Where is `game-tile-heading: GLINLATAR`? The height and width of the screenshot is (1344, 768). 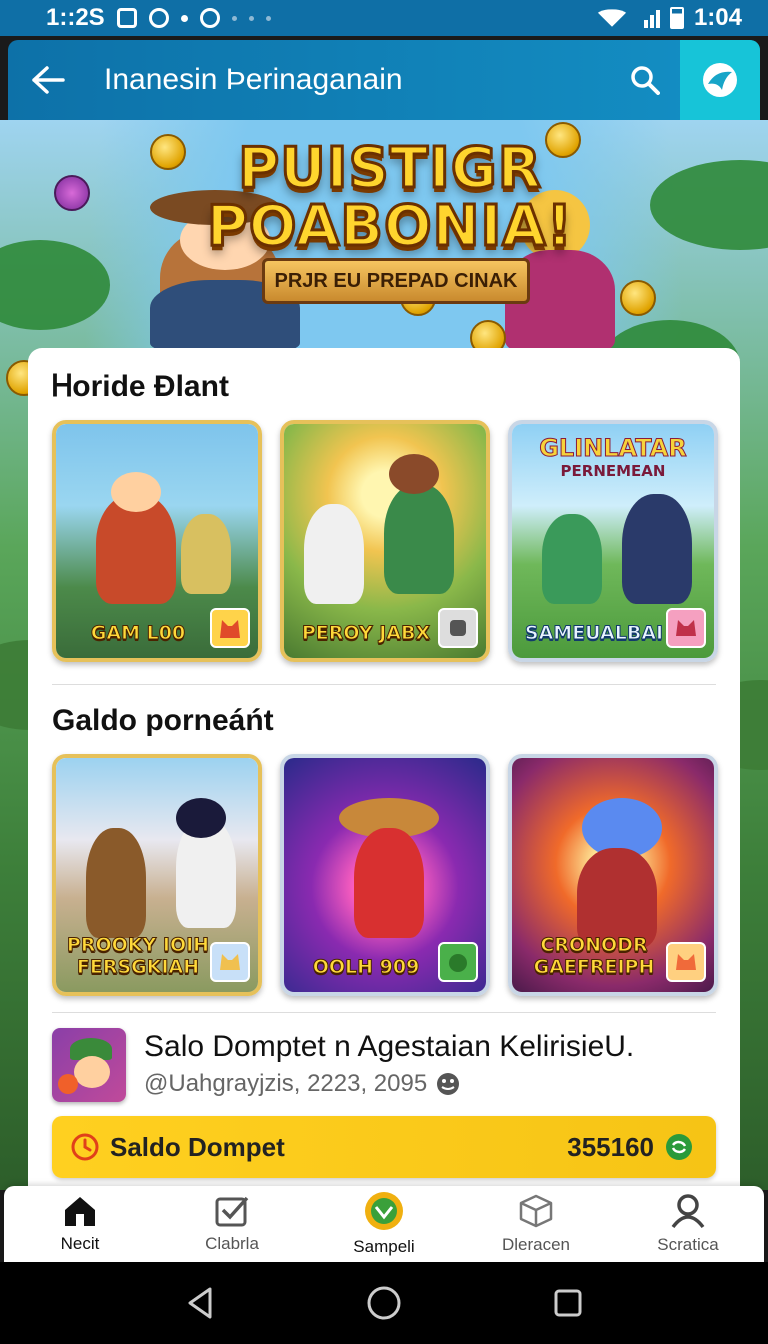
game-tile-heading: GLINLATAR is located at coordinates (613, 448).